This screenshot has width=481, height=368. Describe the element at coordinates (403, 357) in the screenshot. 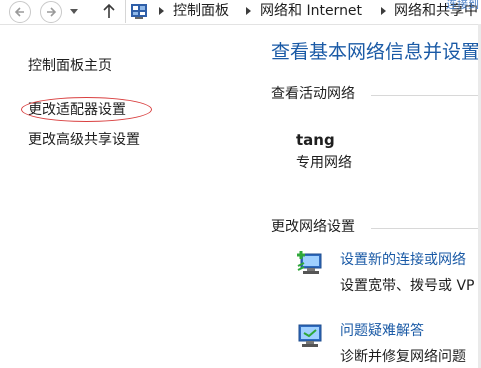

I see `troubleshoot-description: 诊断并修复网络问题` at that location.